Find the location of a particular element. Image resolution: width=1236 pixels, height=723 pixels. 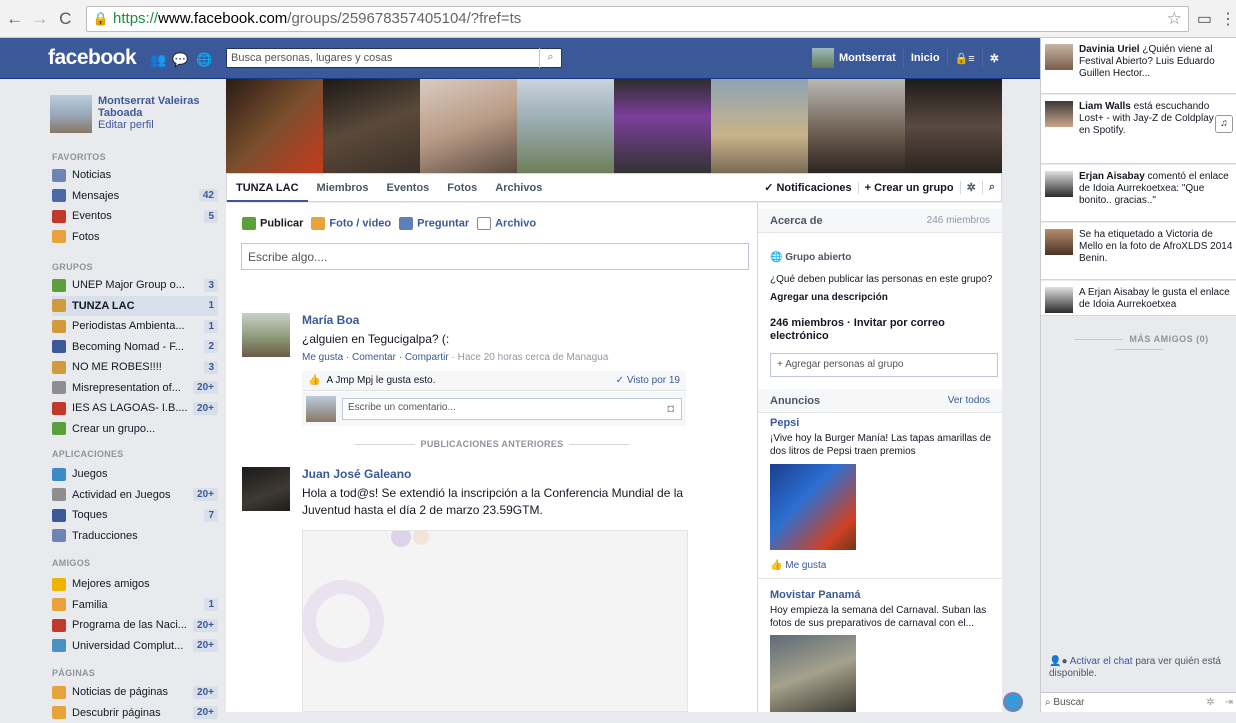

forward-icon: → is located at coordinates (39, 19).